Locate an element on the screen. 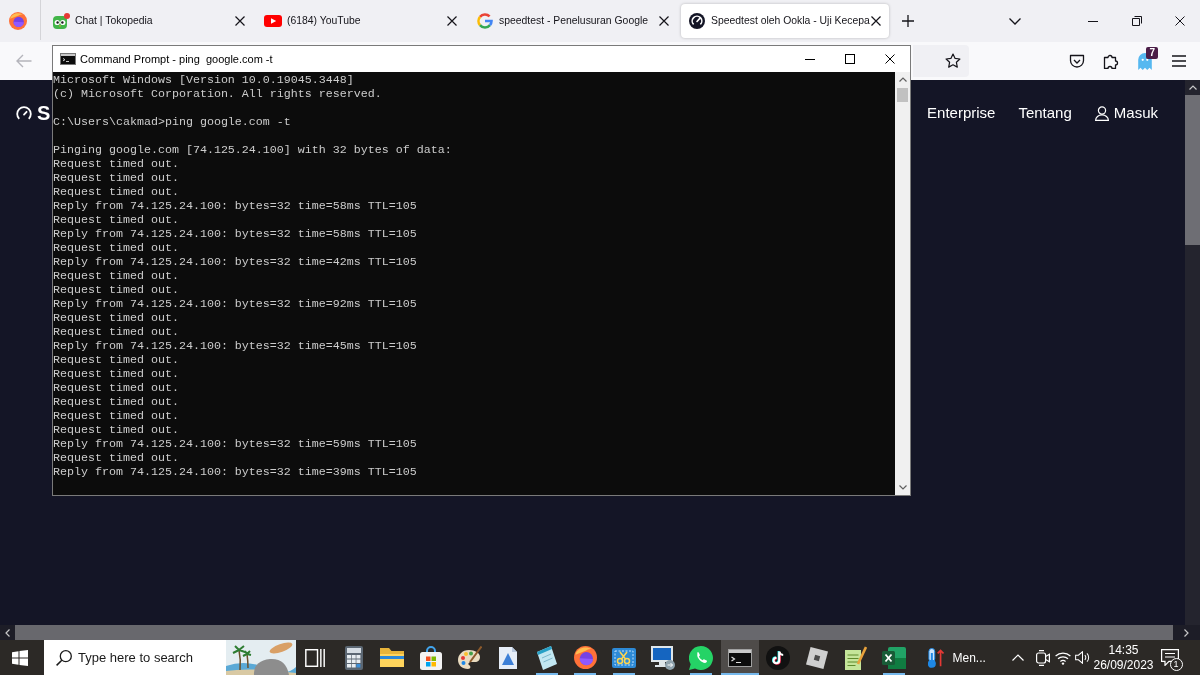 This screenshot has height=675, width=1200. console-line: Reply from 74.125.24.100: bytes=32 time=92ms TTL=105 is located at coordinates (235, 304).